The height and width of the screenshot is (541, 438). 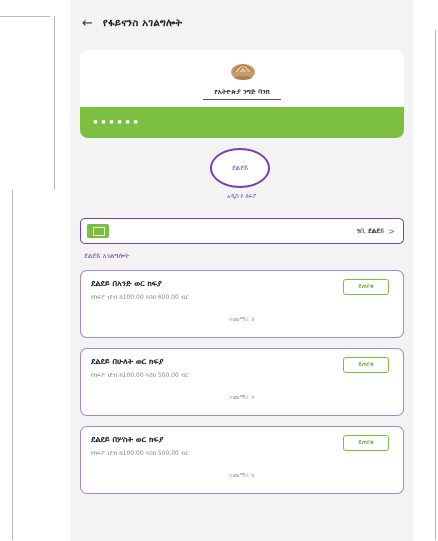 I want to click on transaction-circle-button: ደልደይ, so click(x=240, y=168).